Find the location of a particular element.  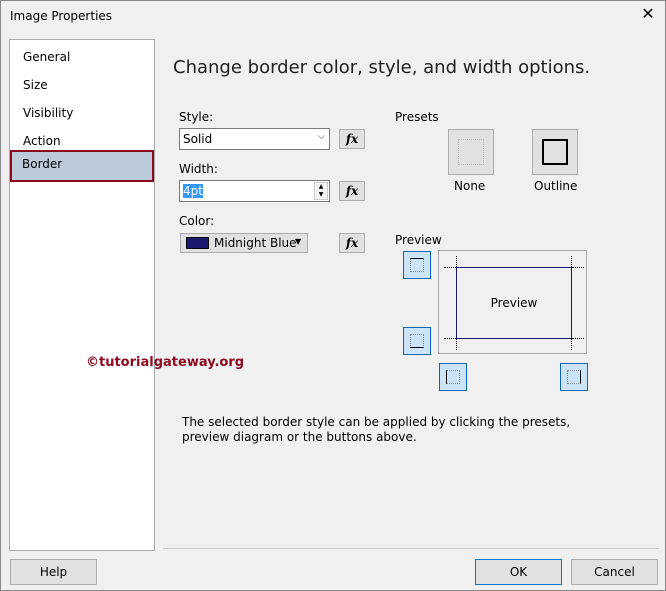

width-expression-button: fx is located at coordinates (352, 191).